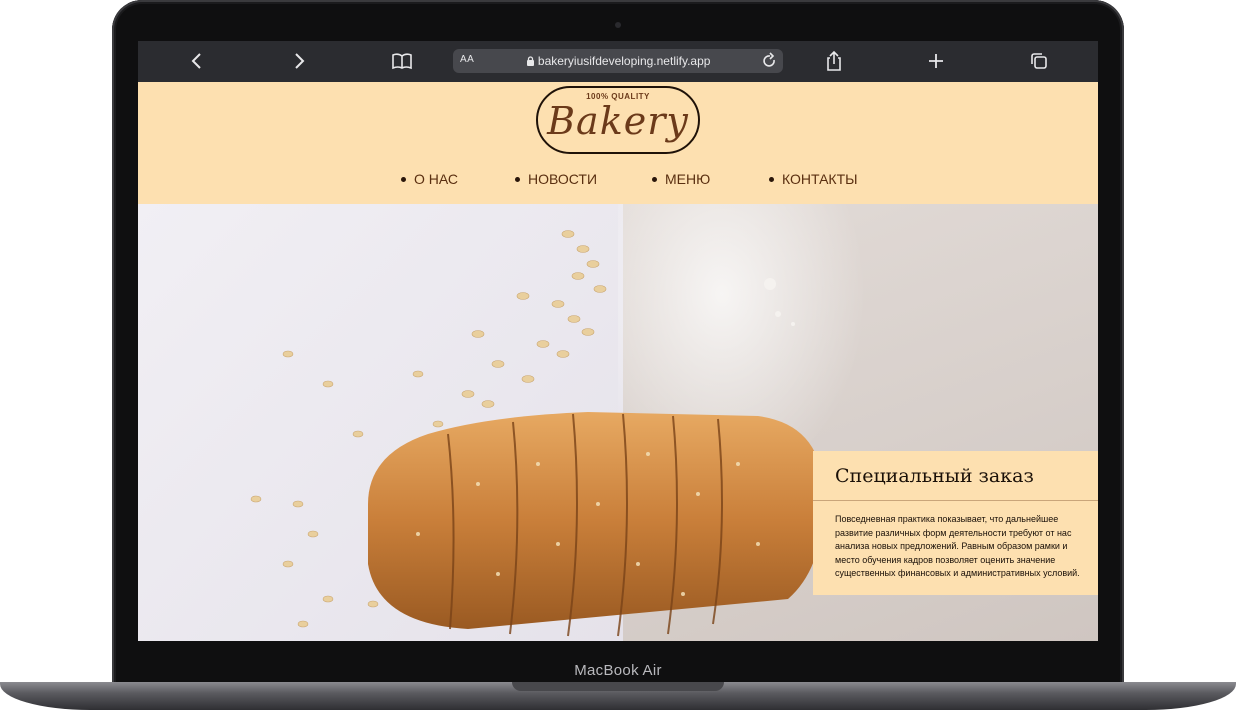 The image size is (1236, 710). What do you see at coordinates (618, 182) in the screenshot?
I see `main-nav: О НАС НОВОСТИ МЕНЮ КОНТАКТЫ` at bounding box center [618, 182].